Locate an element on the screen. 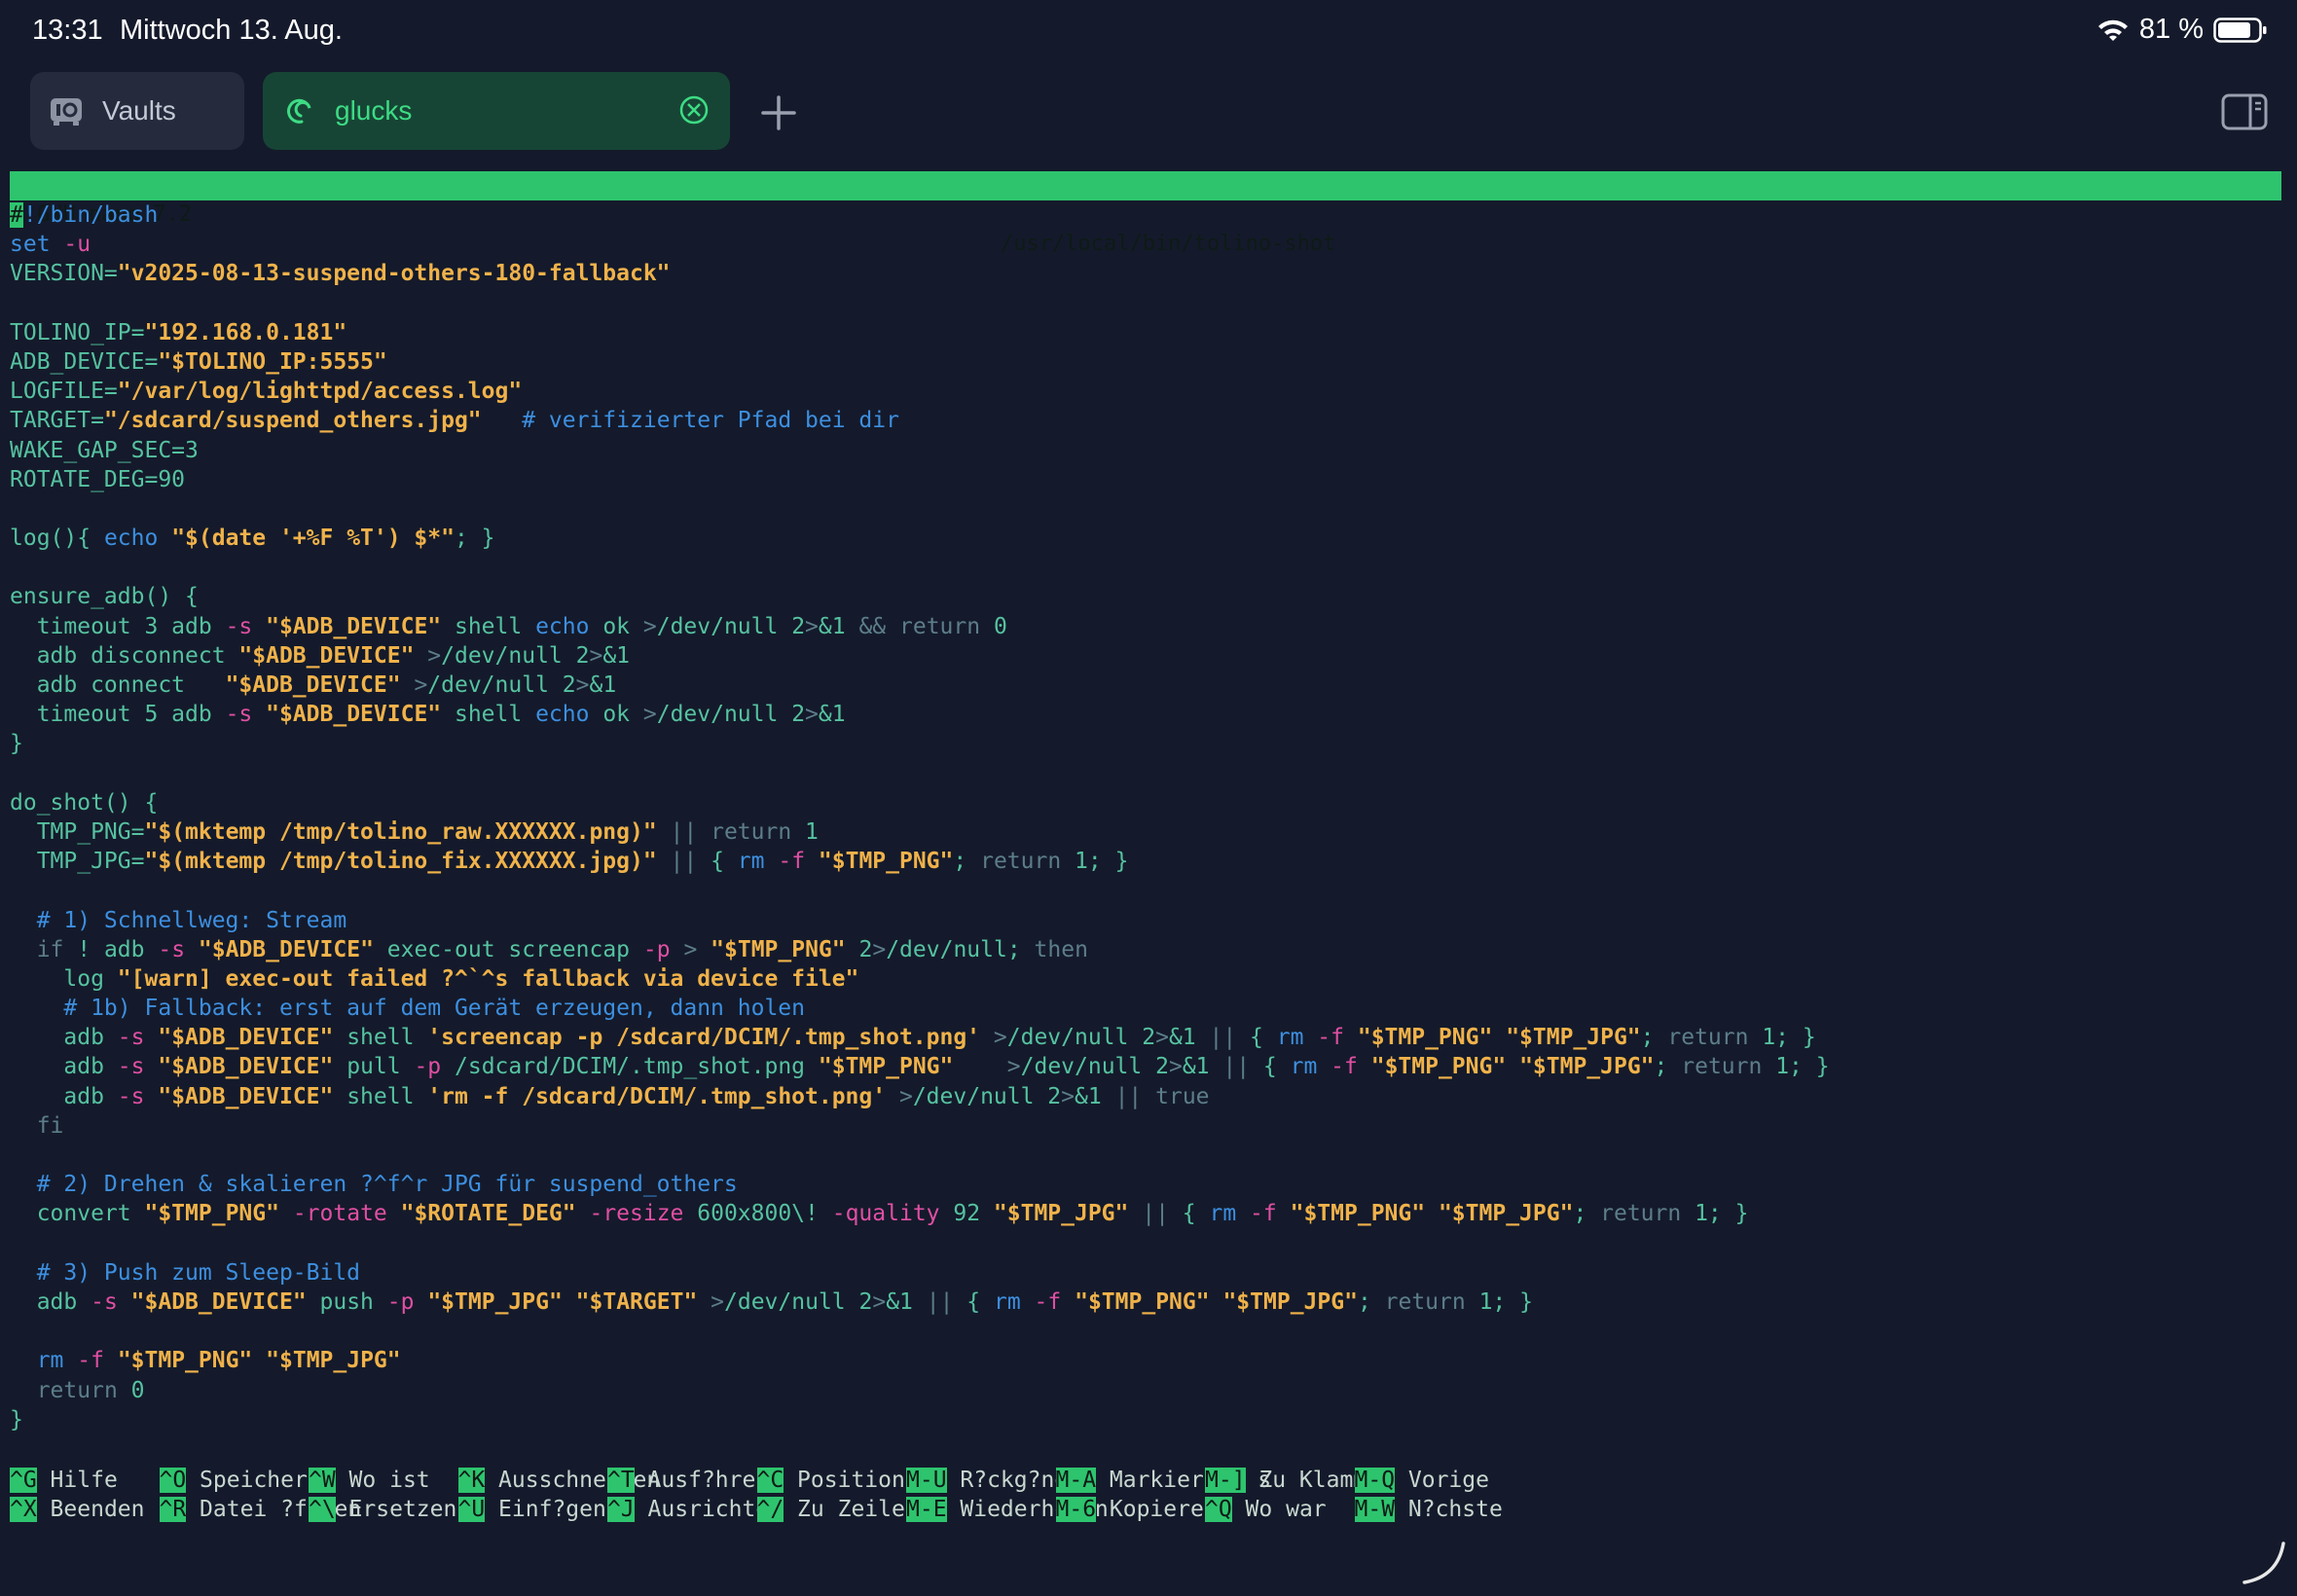  shortcut-item: ^\ Ersetzen is located at coordinates (382, 1509).